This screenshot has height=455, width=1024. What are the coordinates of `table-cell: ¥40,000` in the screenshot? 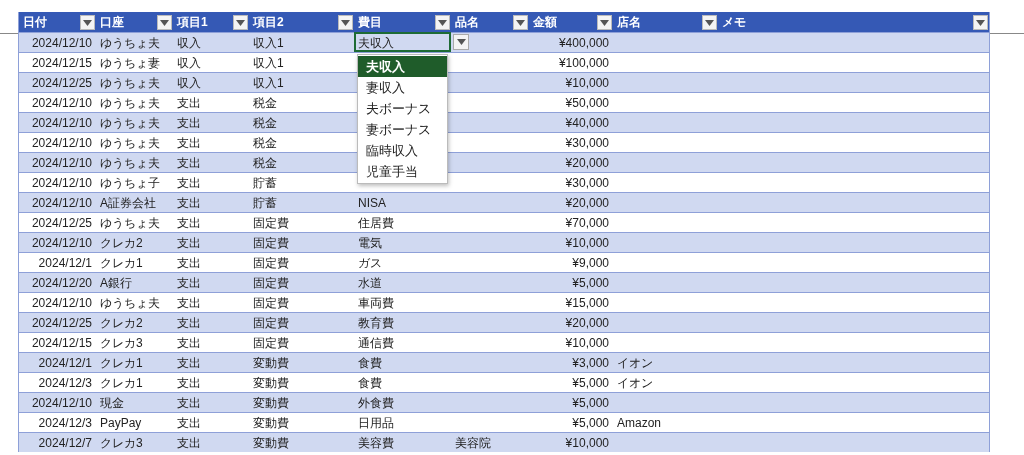 It's located at (571, 122).